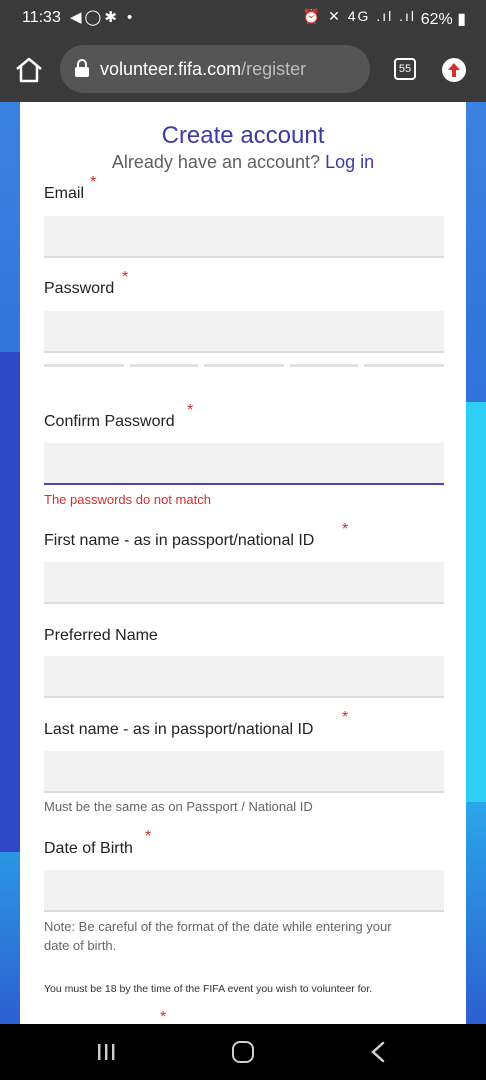  I want to click on first-name-field, so click(244, 583).